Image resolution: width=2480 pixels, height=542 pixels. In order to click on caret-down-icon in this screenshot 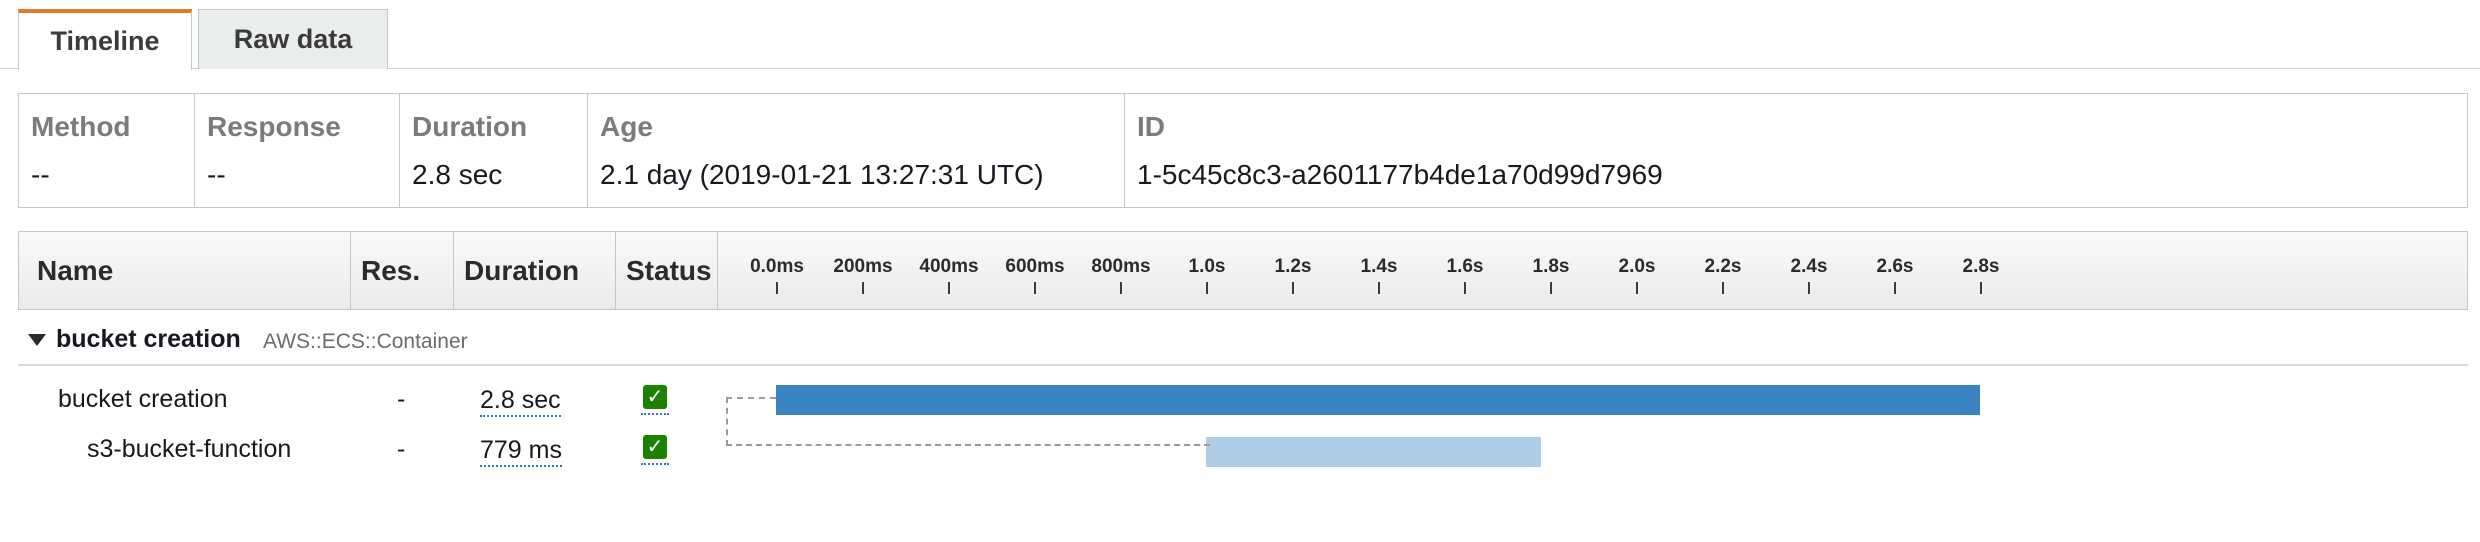, I will do `click(37, 340)`.